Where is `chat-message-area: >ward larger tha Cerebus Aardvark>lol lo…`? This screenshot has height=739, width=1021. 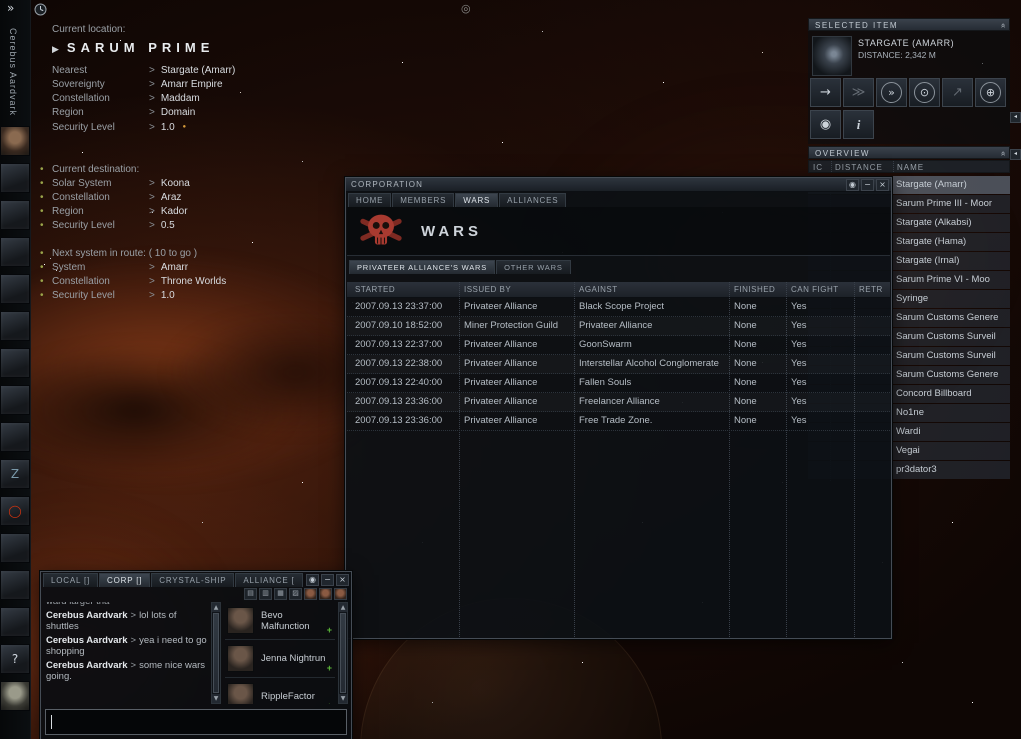 chat-message-area: >ward larger tha Cerebus Aardvark>lol lo… is located at coordinates (127, 653).